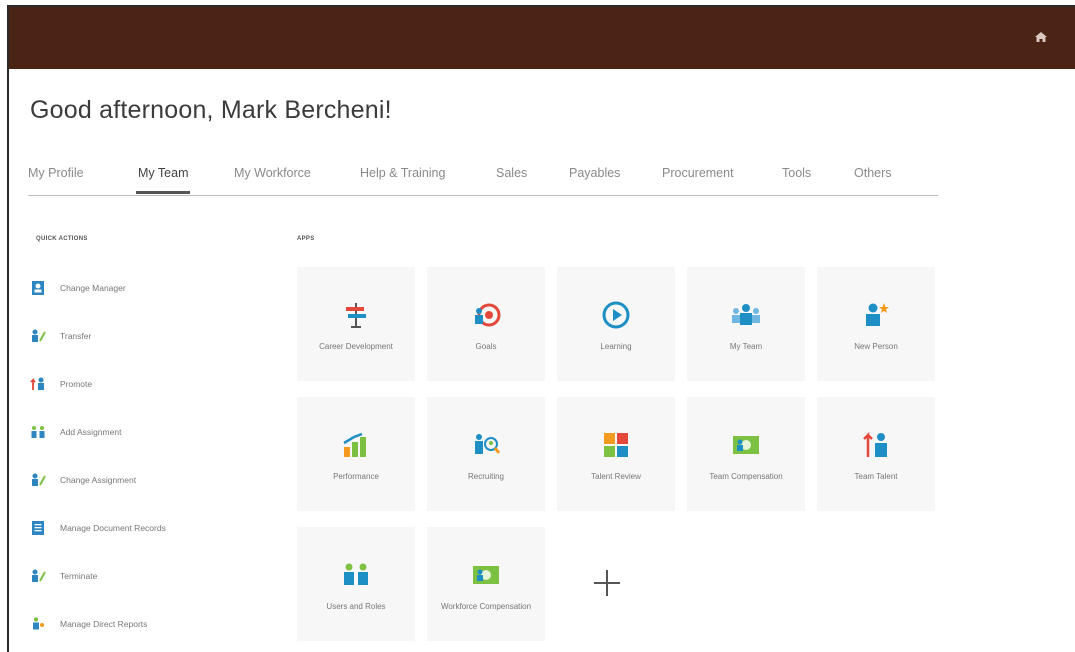 The width and height of the screenshot is (1075, 652). I want to click on tile-label: Workforce Compensation, so click(486, 606).